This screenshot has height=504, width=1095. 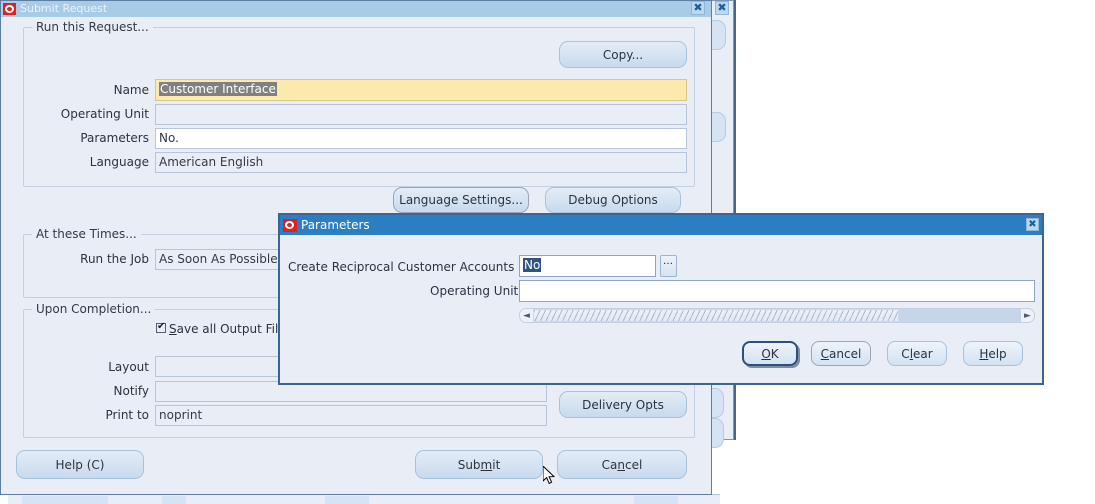 I want to click on clear-button: Cl ear, so click(x=917, y=353).